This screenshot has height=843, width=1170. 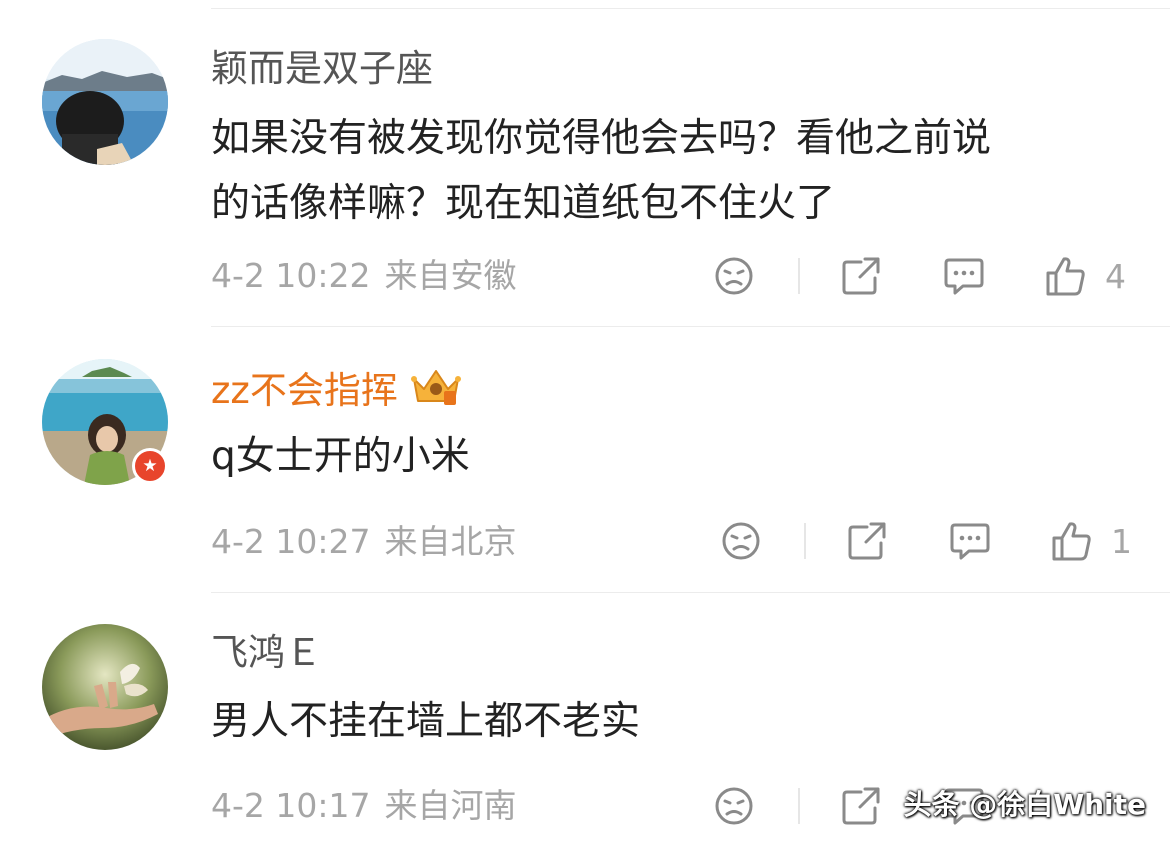 I want to click on star-badge-icon: ★, so click(x=150, y=466).